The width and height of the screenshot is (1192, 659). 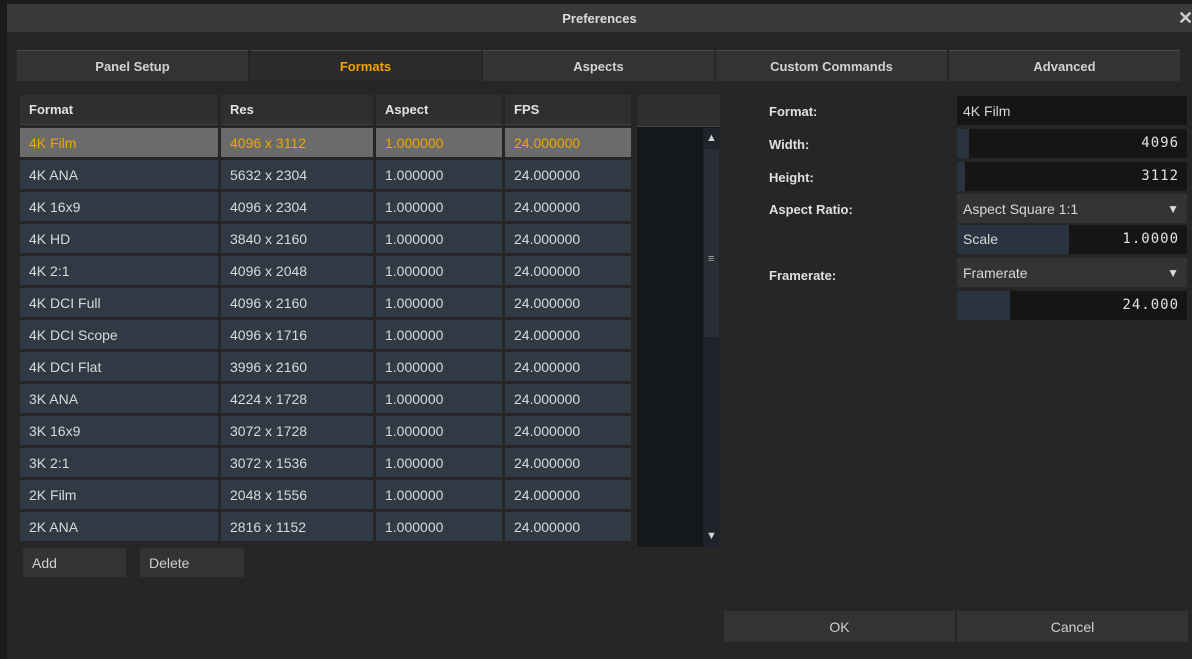 What do you see at coordinates (119, 142) in the screenshot?
I see `format-cell: 4K Film` at bounding box center [119, 142].